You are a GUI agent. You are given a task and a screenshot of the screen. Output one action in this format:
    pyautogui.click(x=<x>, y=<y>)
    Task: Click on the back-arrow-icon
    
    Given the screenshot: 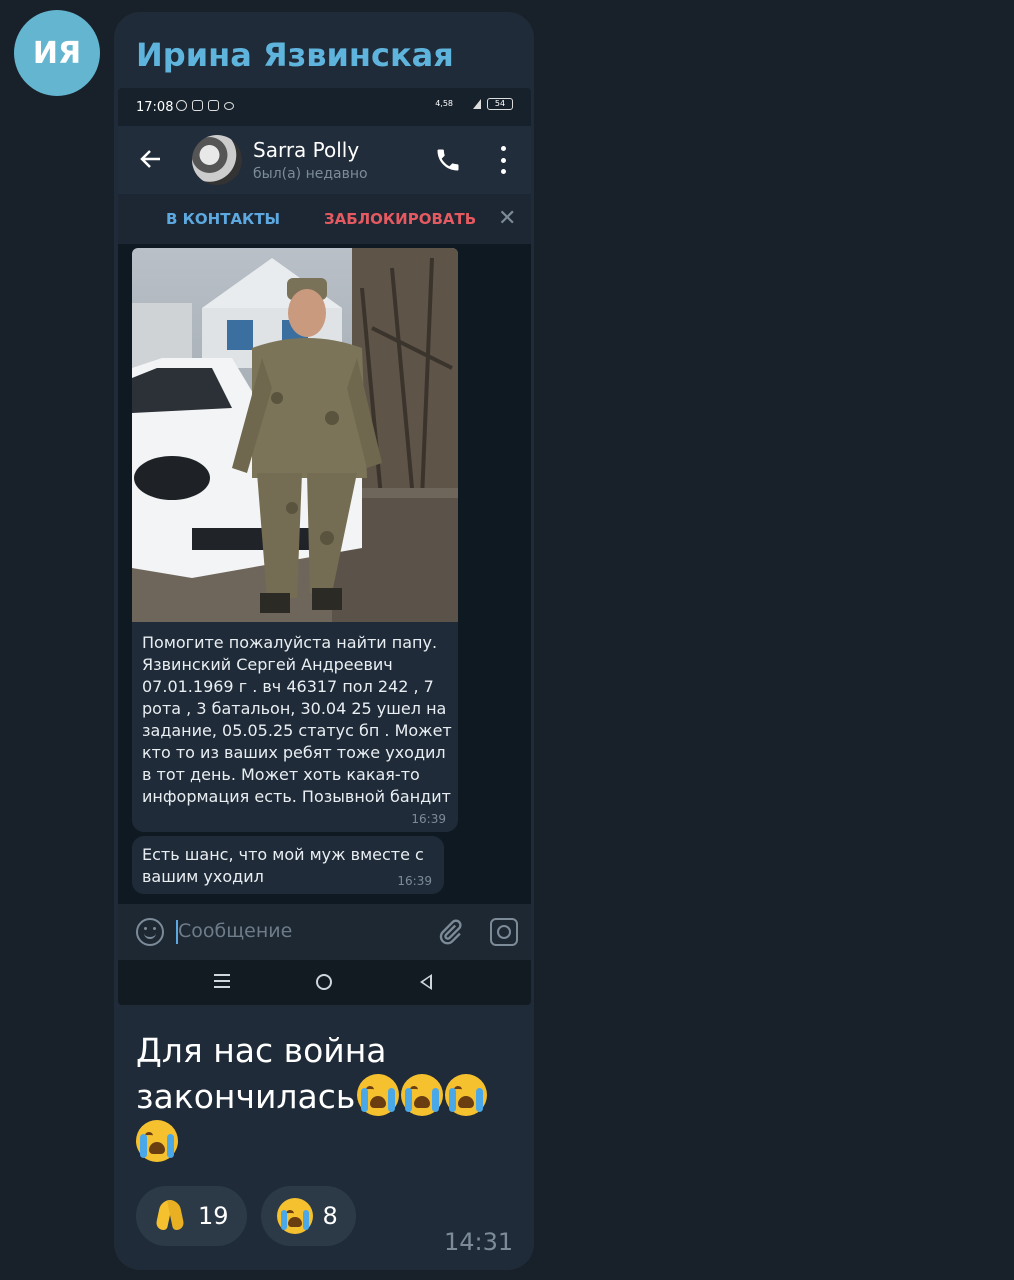 What is the action you would take?
    pyautogui.click(x=151, y=159)
    